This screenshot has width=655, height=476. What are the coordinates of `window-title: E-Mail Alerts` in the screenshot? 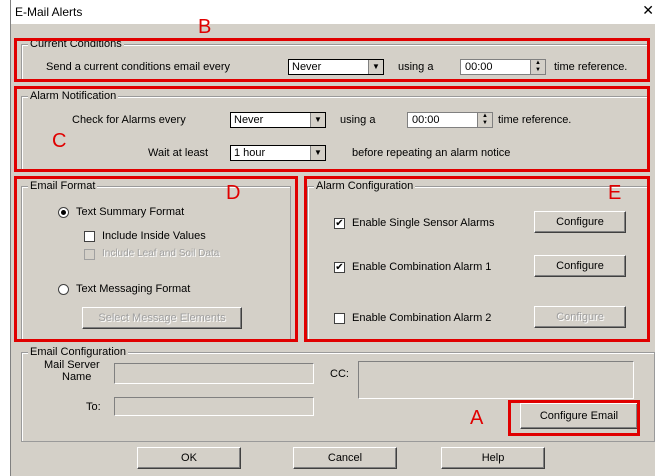 It's located at (49, 12).